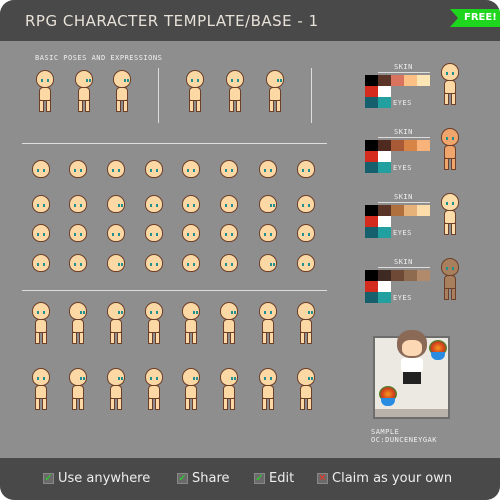 This screenshot has height=500, width=500. I want to click on sample-credit: OC:DUNCENEYGAK, so click(404, 440).